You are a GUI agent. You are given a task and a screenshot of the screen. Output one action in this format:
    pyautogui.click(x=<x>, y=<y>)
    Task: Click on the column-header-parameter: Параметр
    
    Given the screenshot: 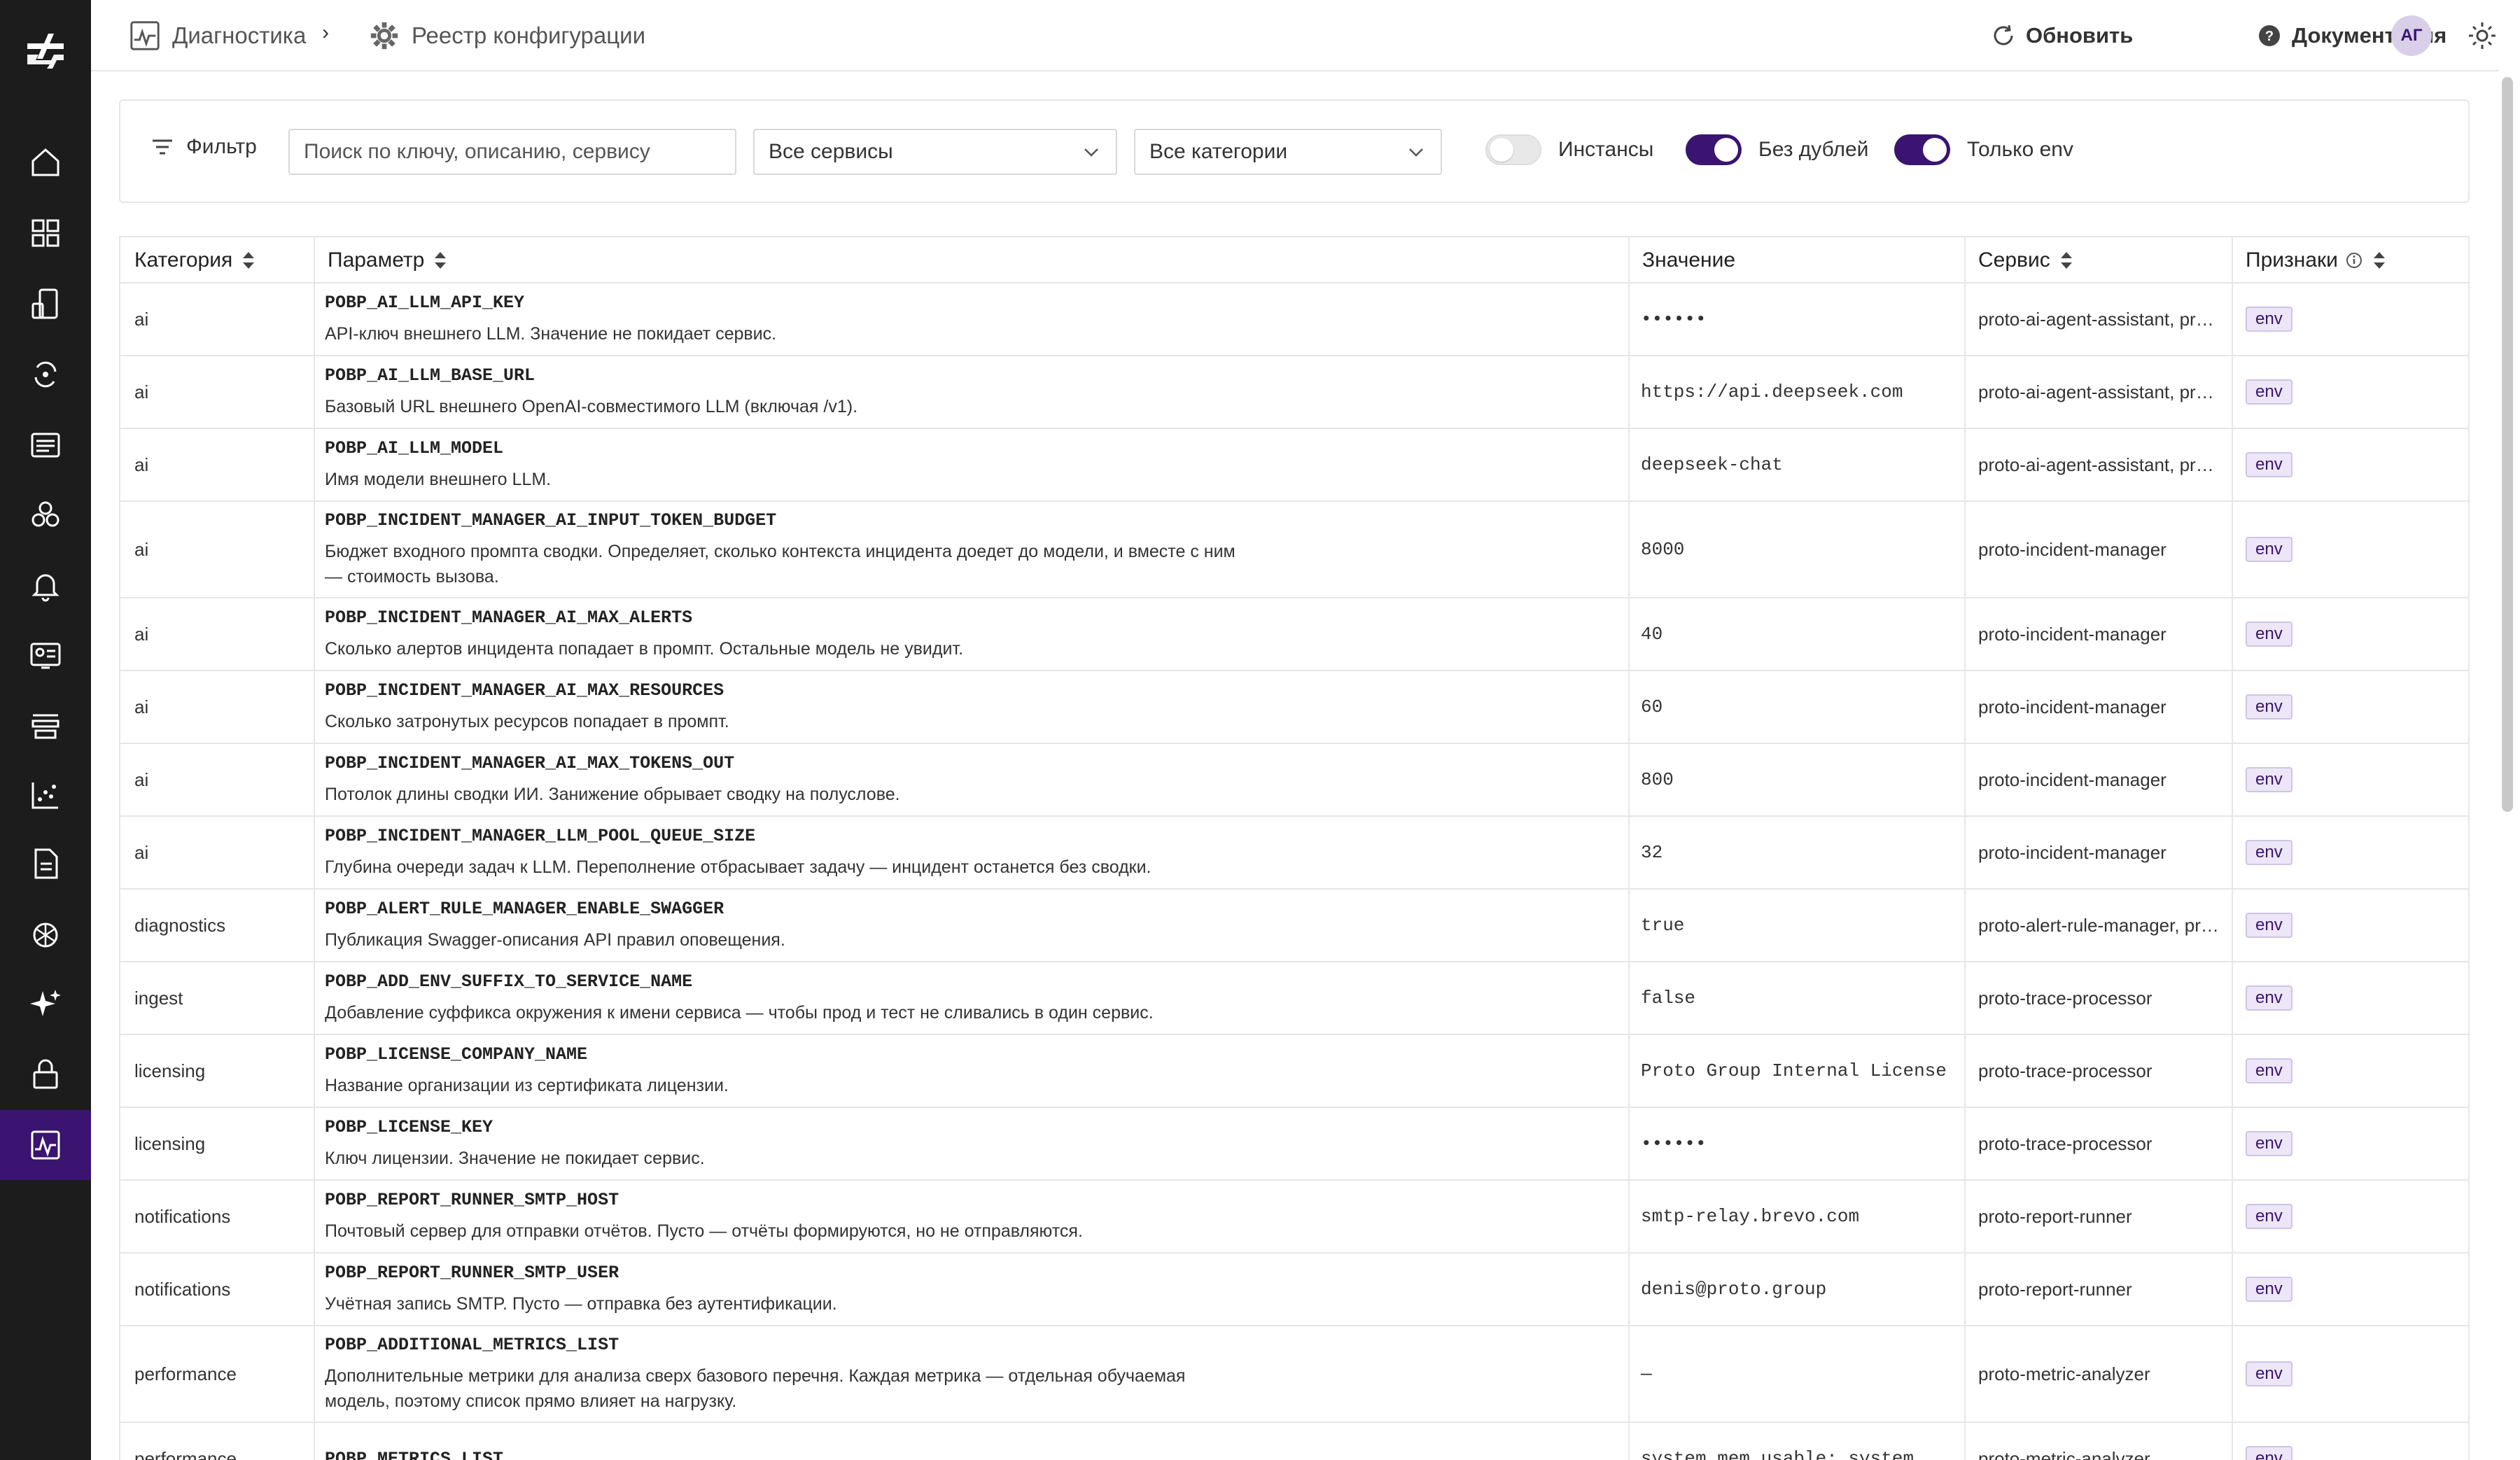 What is the action you would take?
    pyautogui.click(x=381, y=260)
    